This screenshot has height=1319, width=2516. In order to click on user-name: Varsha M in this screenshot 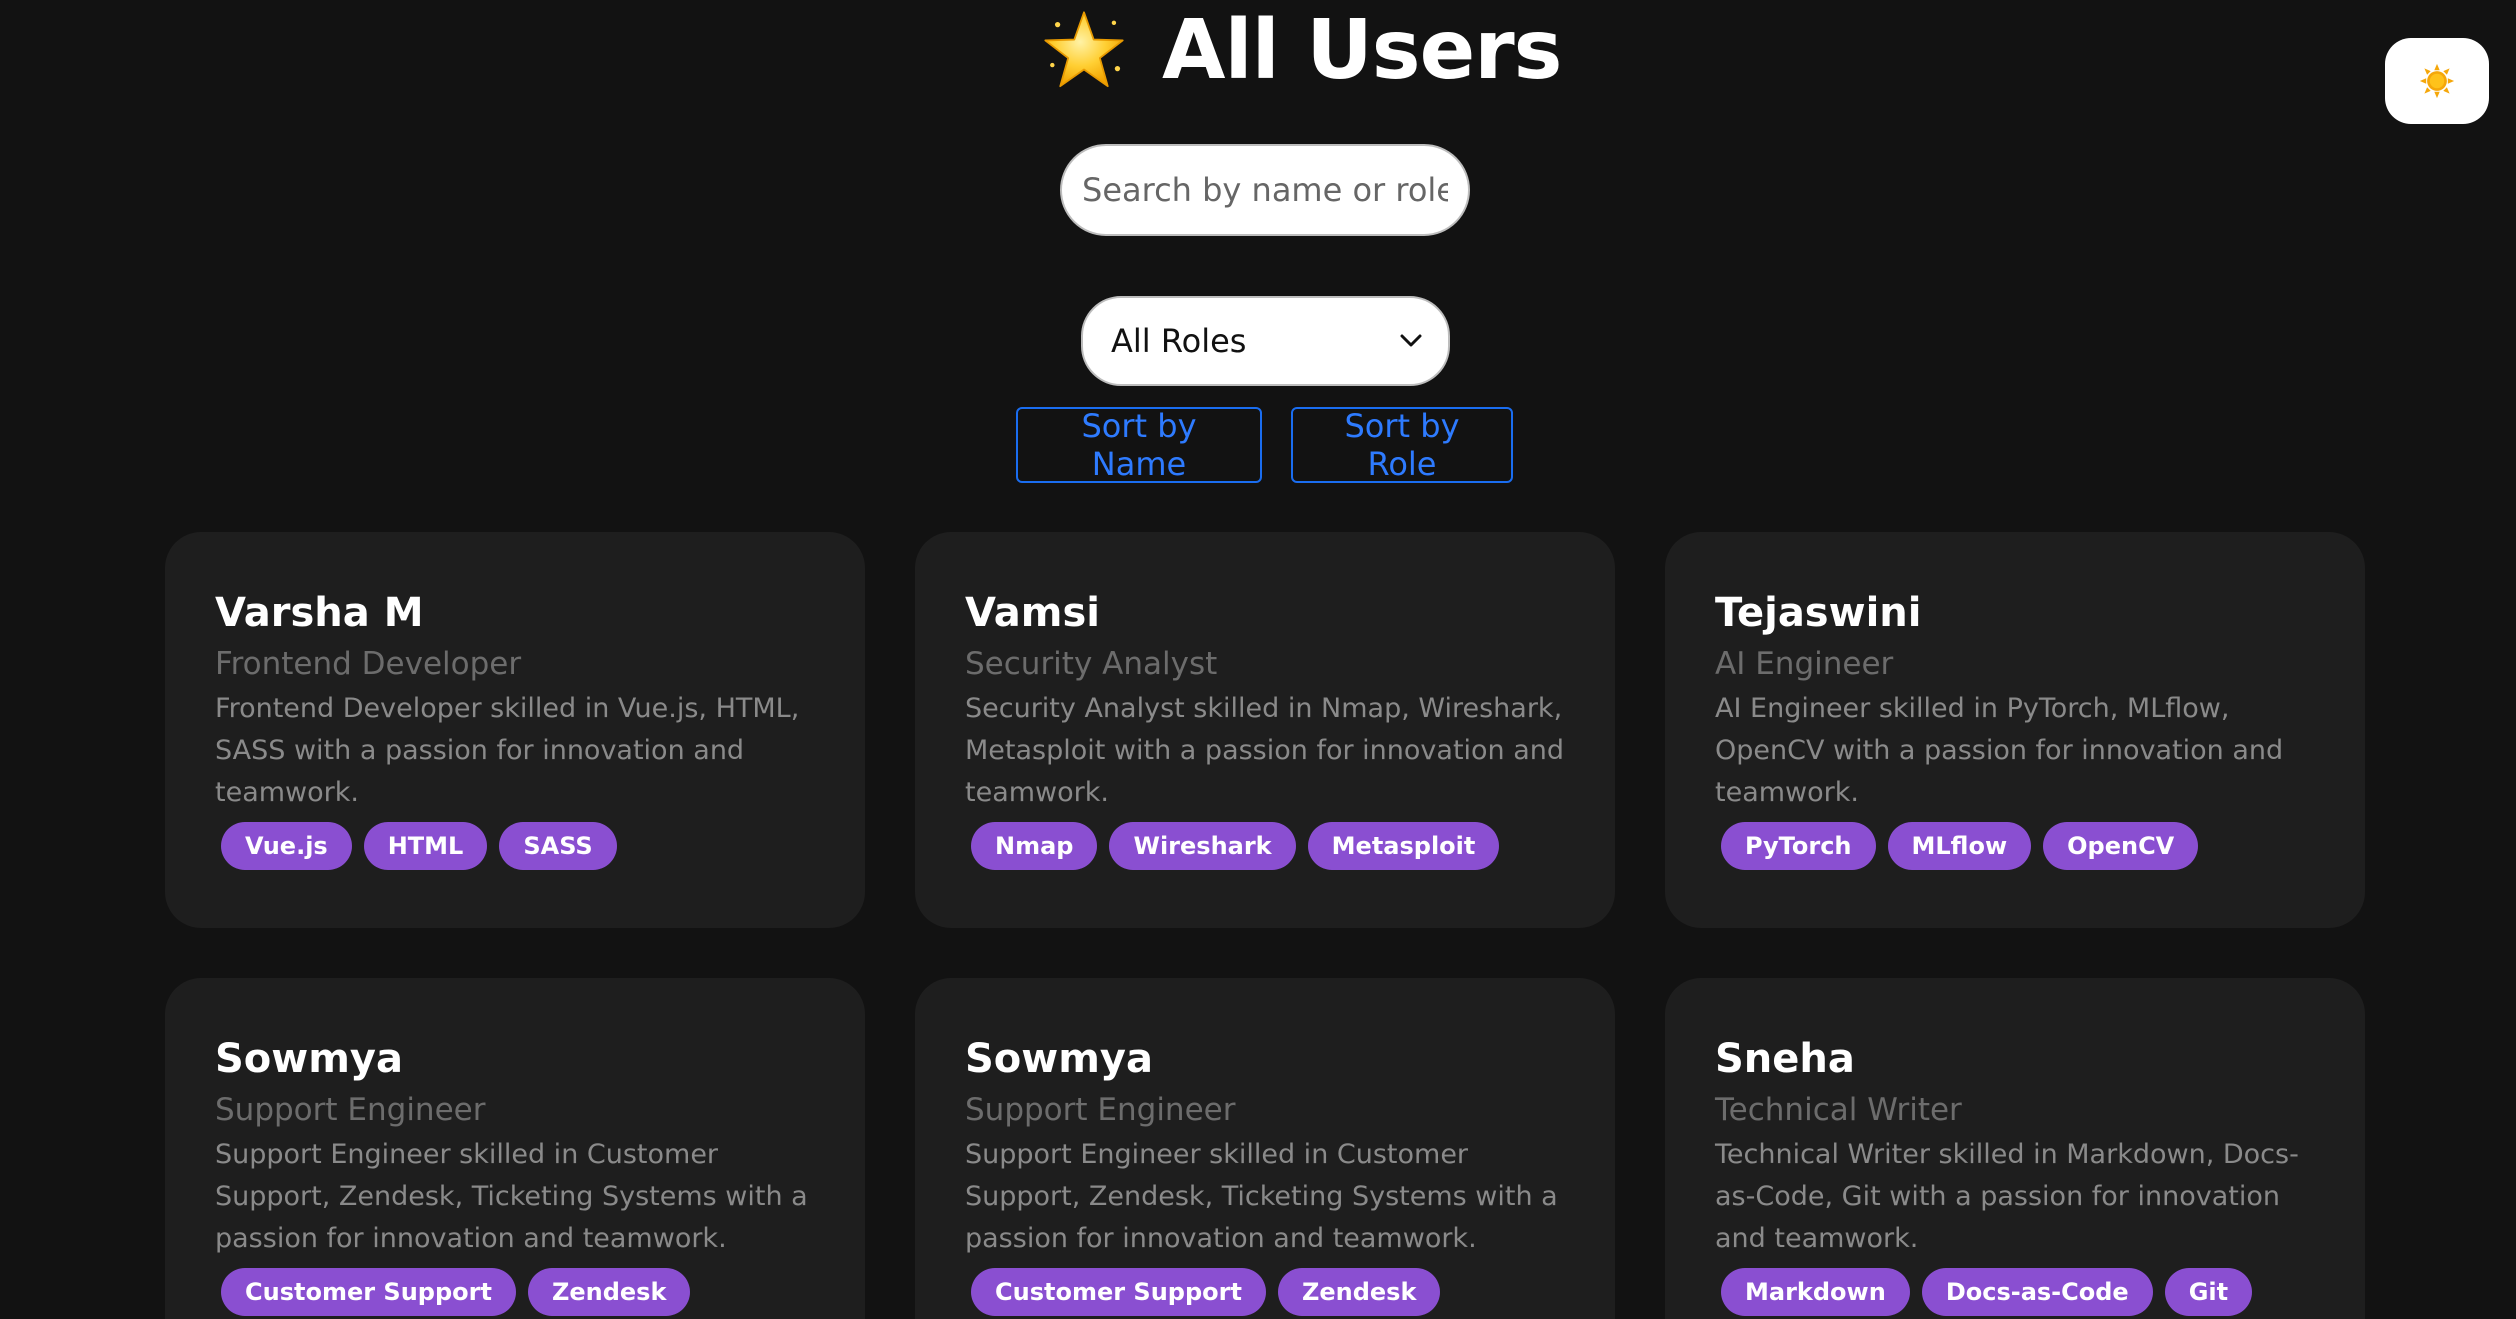, I will do `click(319, 613)`.